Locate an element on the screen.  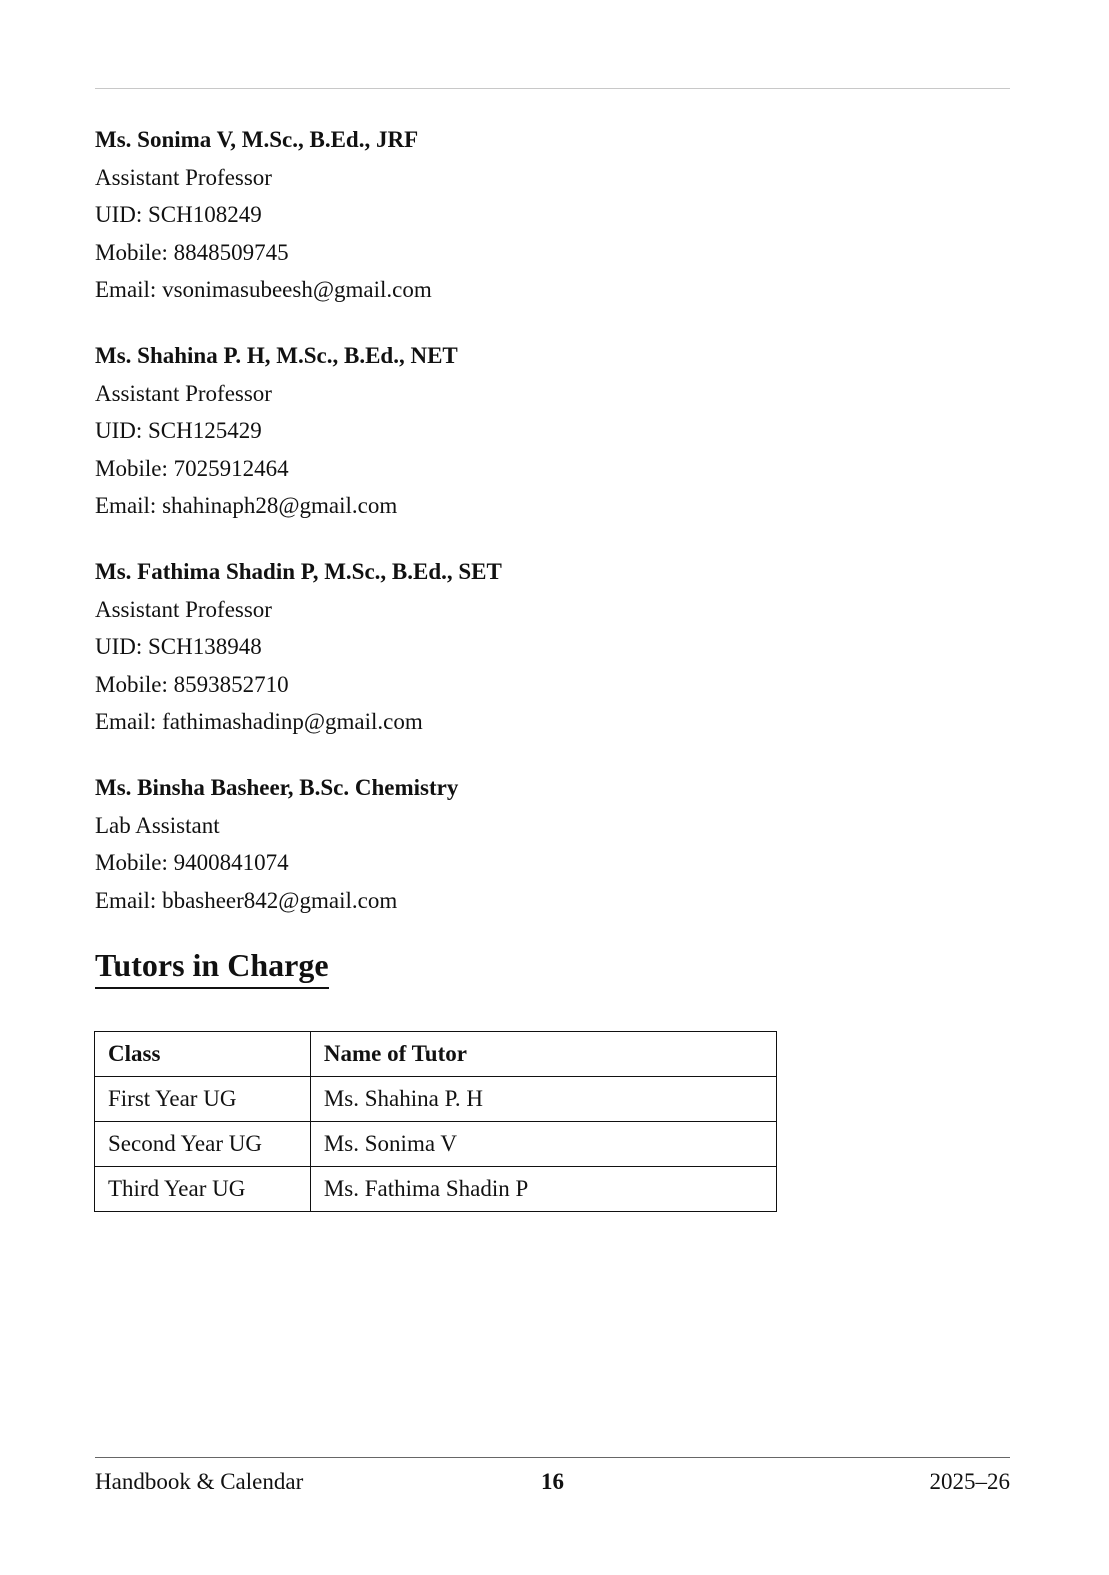
page-footer: Handbook & Calendar 16 2025–26 is located at coordinates (552, 1482).